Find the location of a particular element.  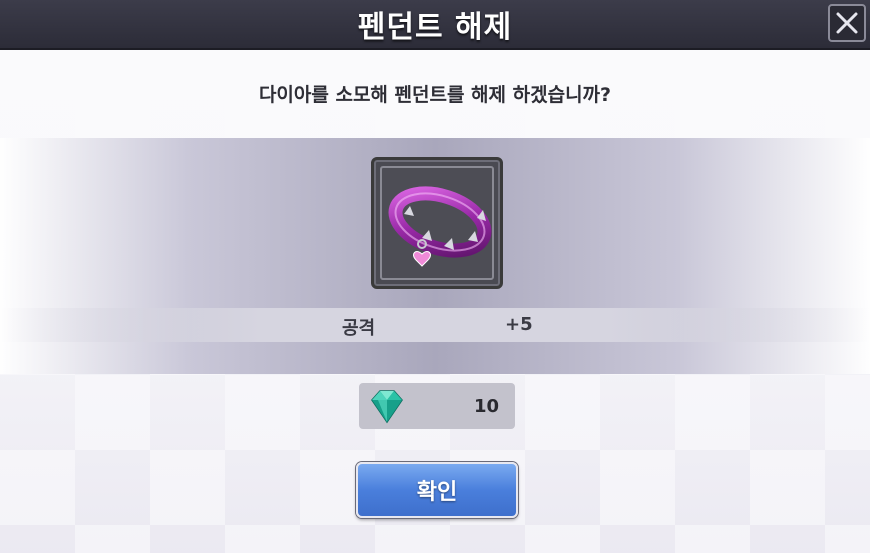

close-icon is located at coordinates (847, 23).